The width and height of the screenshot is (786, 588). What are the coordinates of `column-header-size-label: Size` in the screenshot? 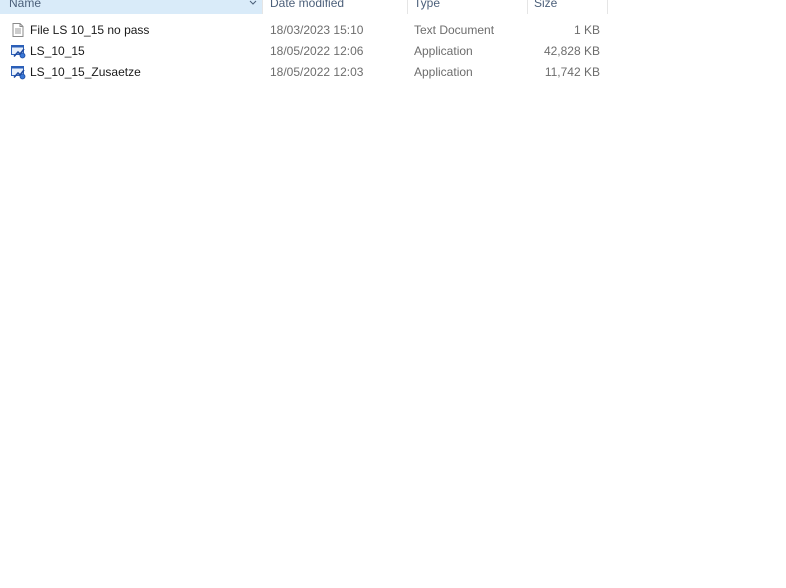 It's located at (546, 5).